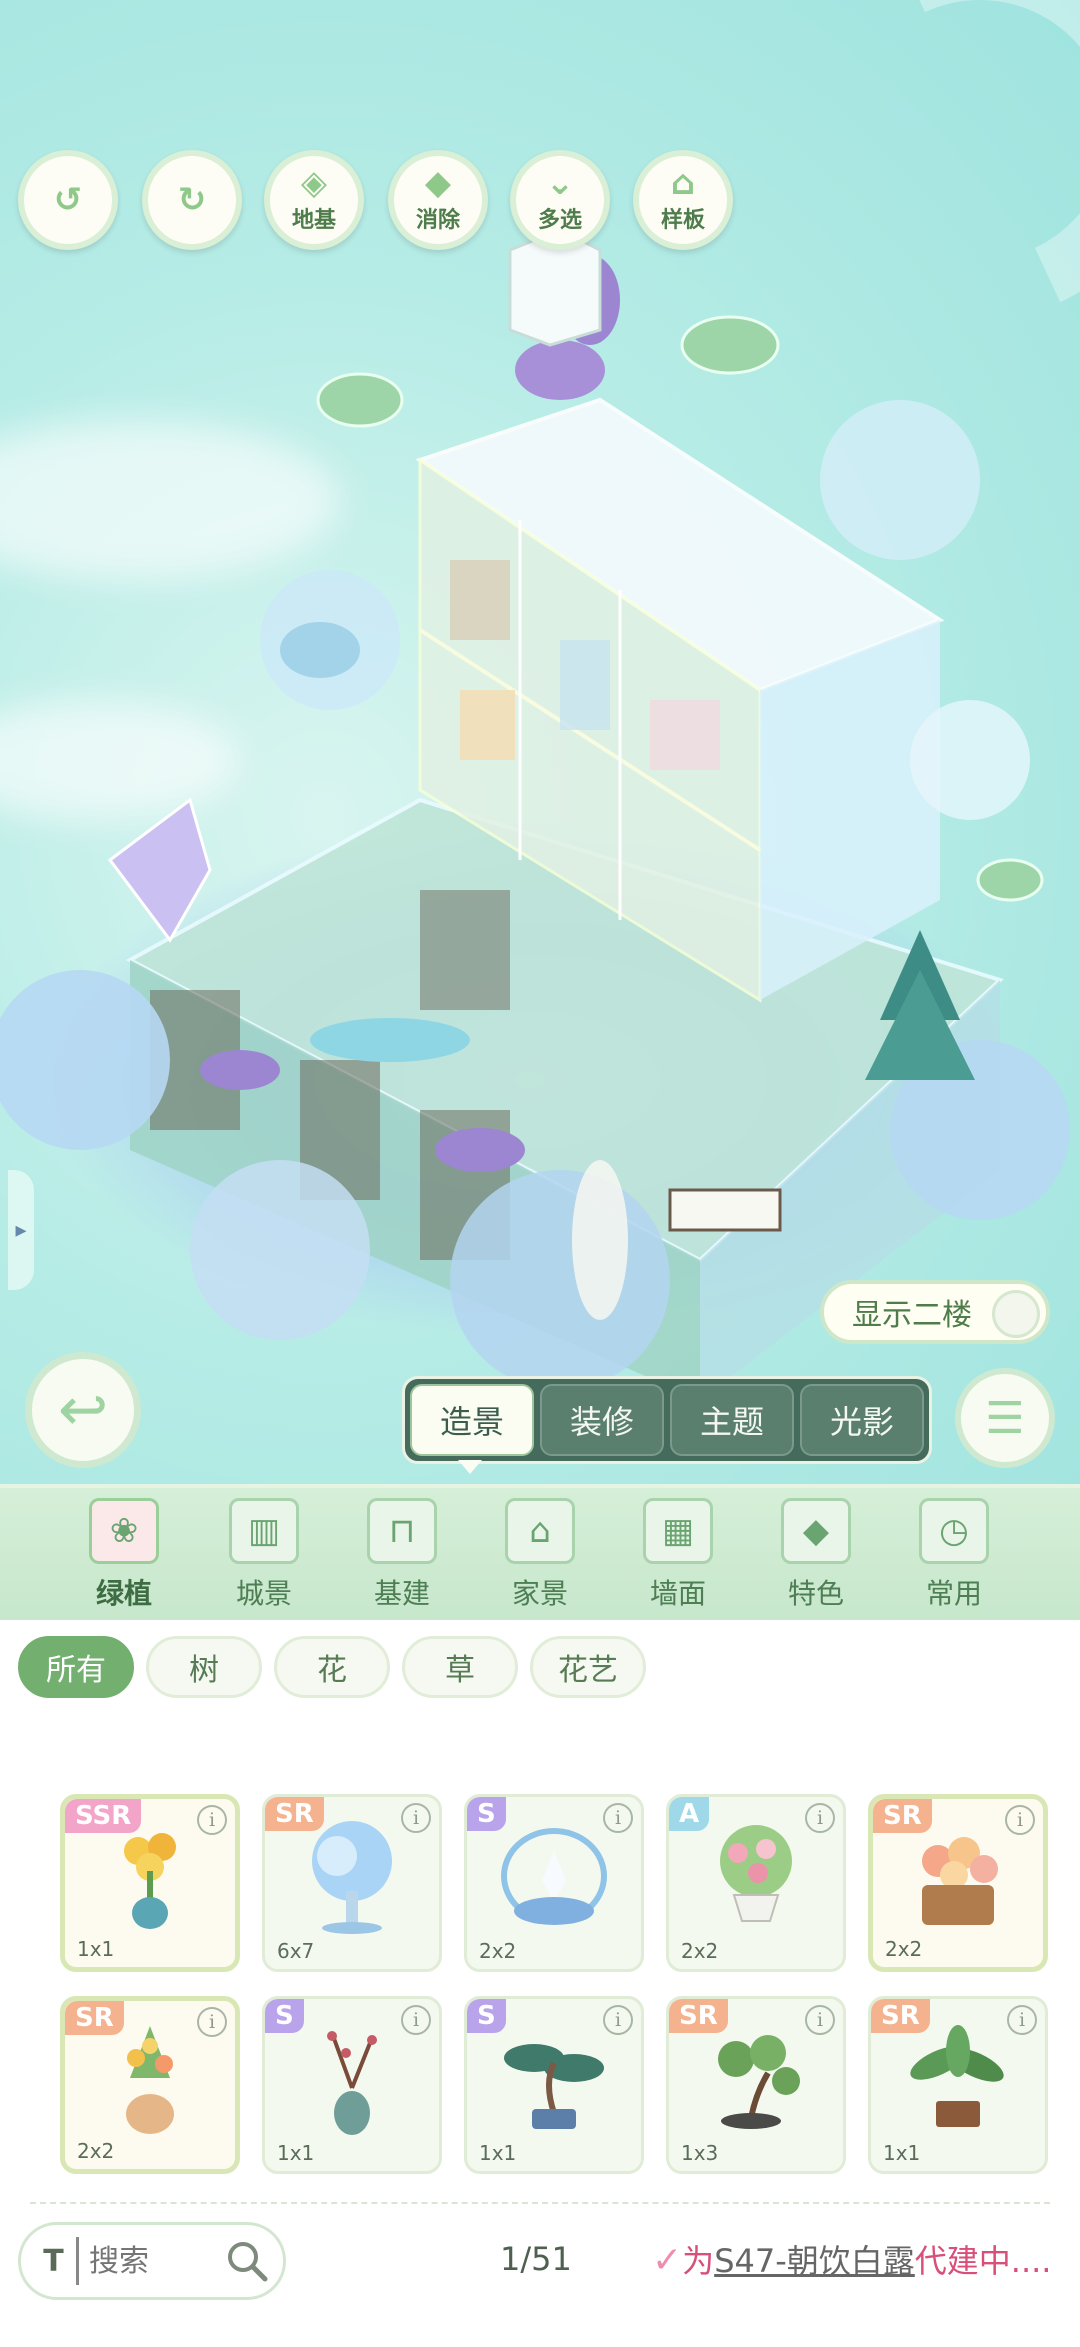 This screenshot has height=2347, width=1080. What do you see at coordinates (83, 1410) in the screenshot?
I see `back-button: ↩` at bounding box center [83, 1410].